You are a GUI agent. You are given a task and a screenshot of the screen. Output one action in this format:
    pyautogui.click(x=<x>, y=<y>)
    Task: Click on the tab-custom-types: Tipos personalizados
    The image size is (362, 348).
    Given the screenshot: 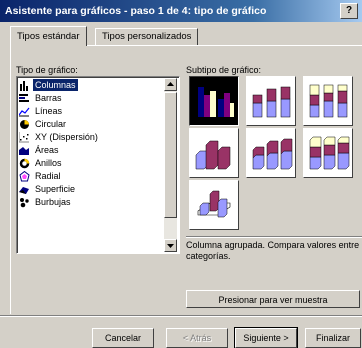 What is the action you would take?
    pyautogui.click(x=147, y=37)
    